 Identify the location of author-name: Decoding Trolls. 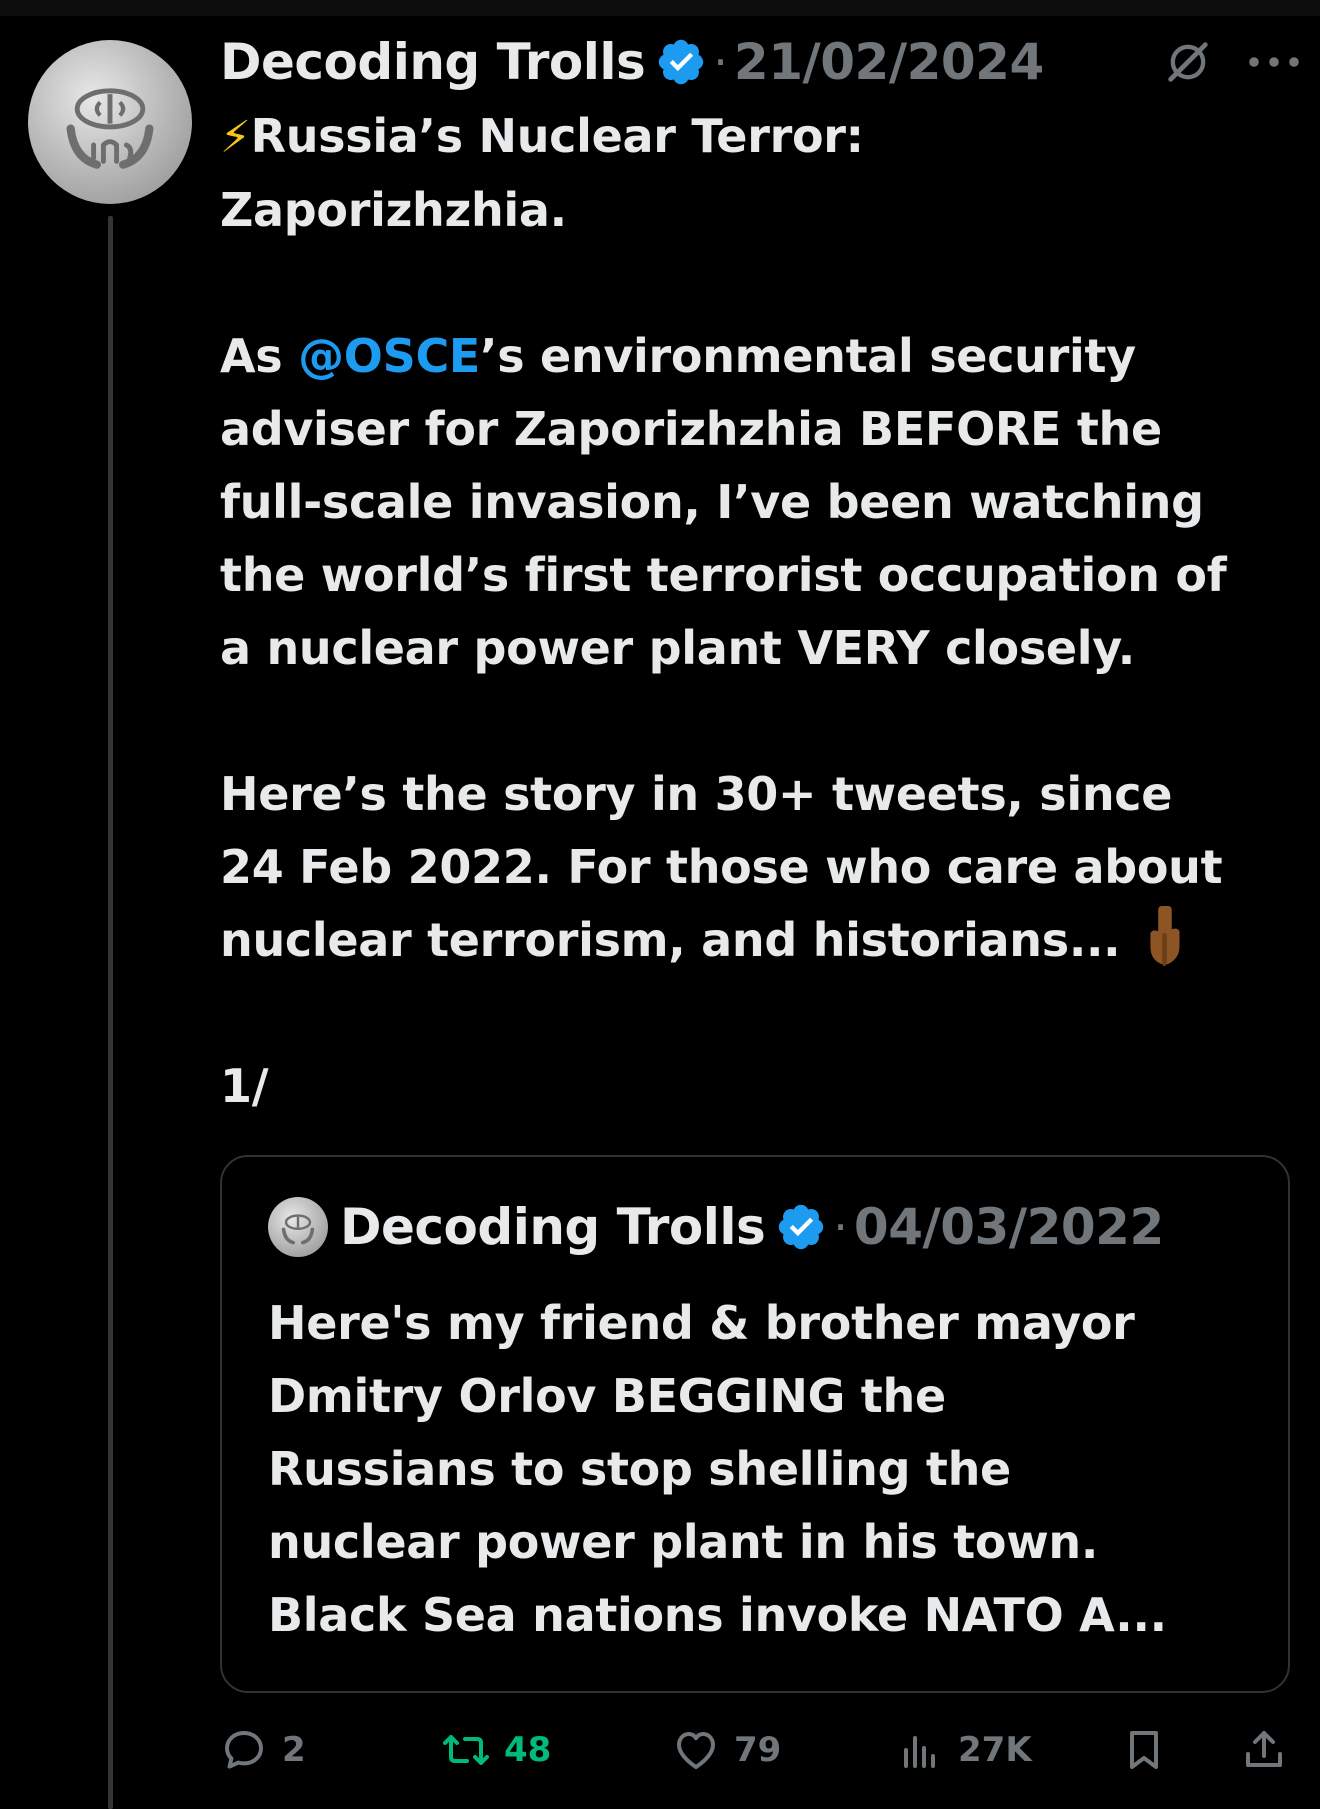
(433, 62).